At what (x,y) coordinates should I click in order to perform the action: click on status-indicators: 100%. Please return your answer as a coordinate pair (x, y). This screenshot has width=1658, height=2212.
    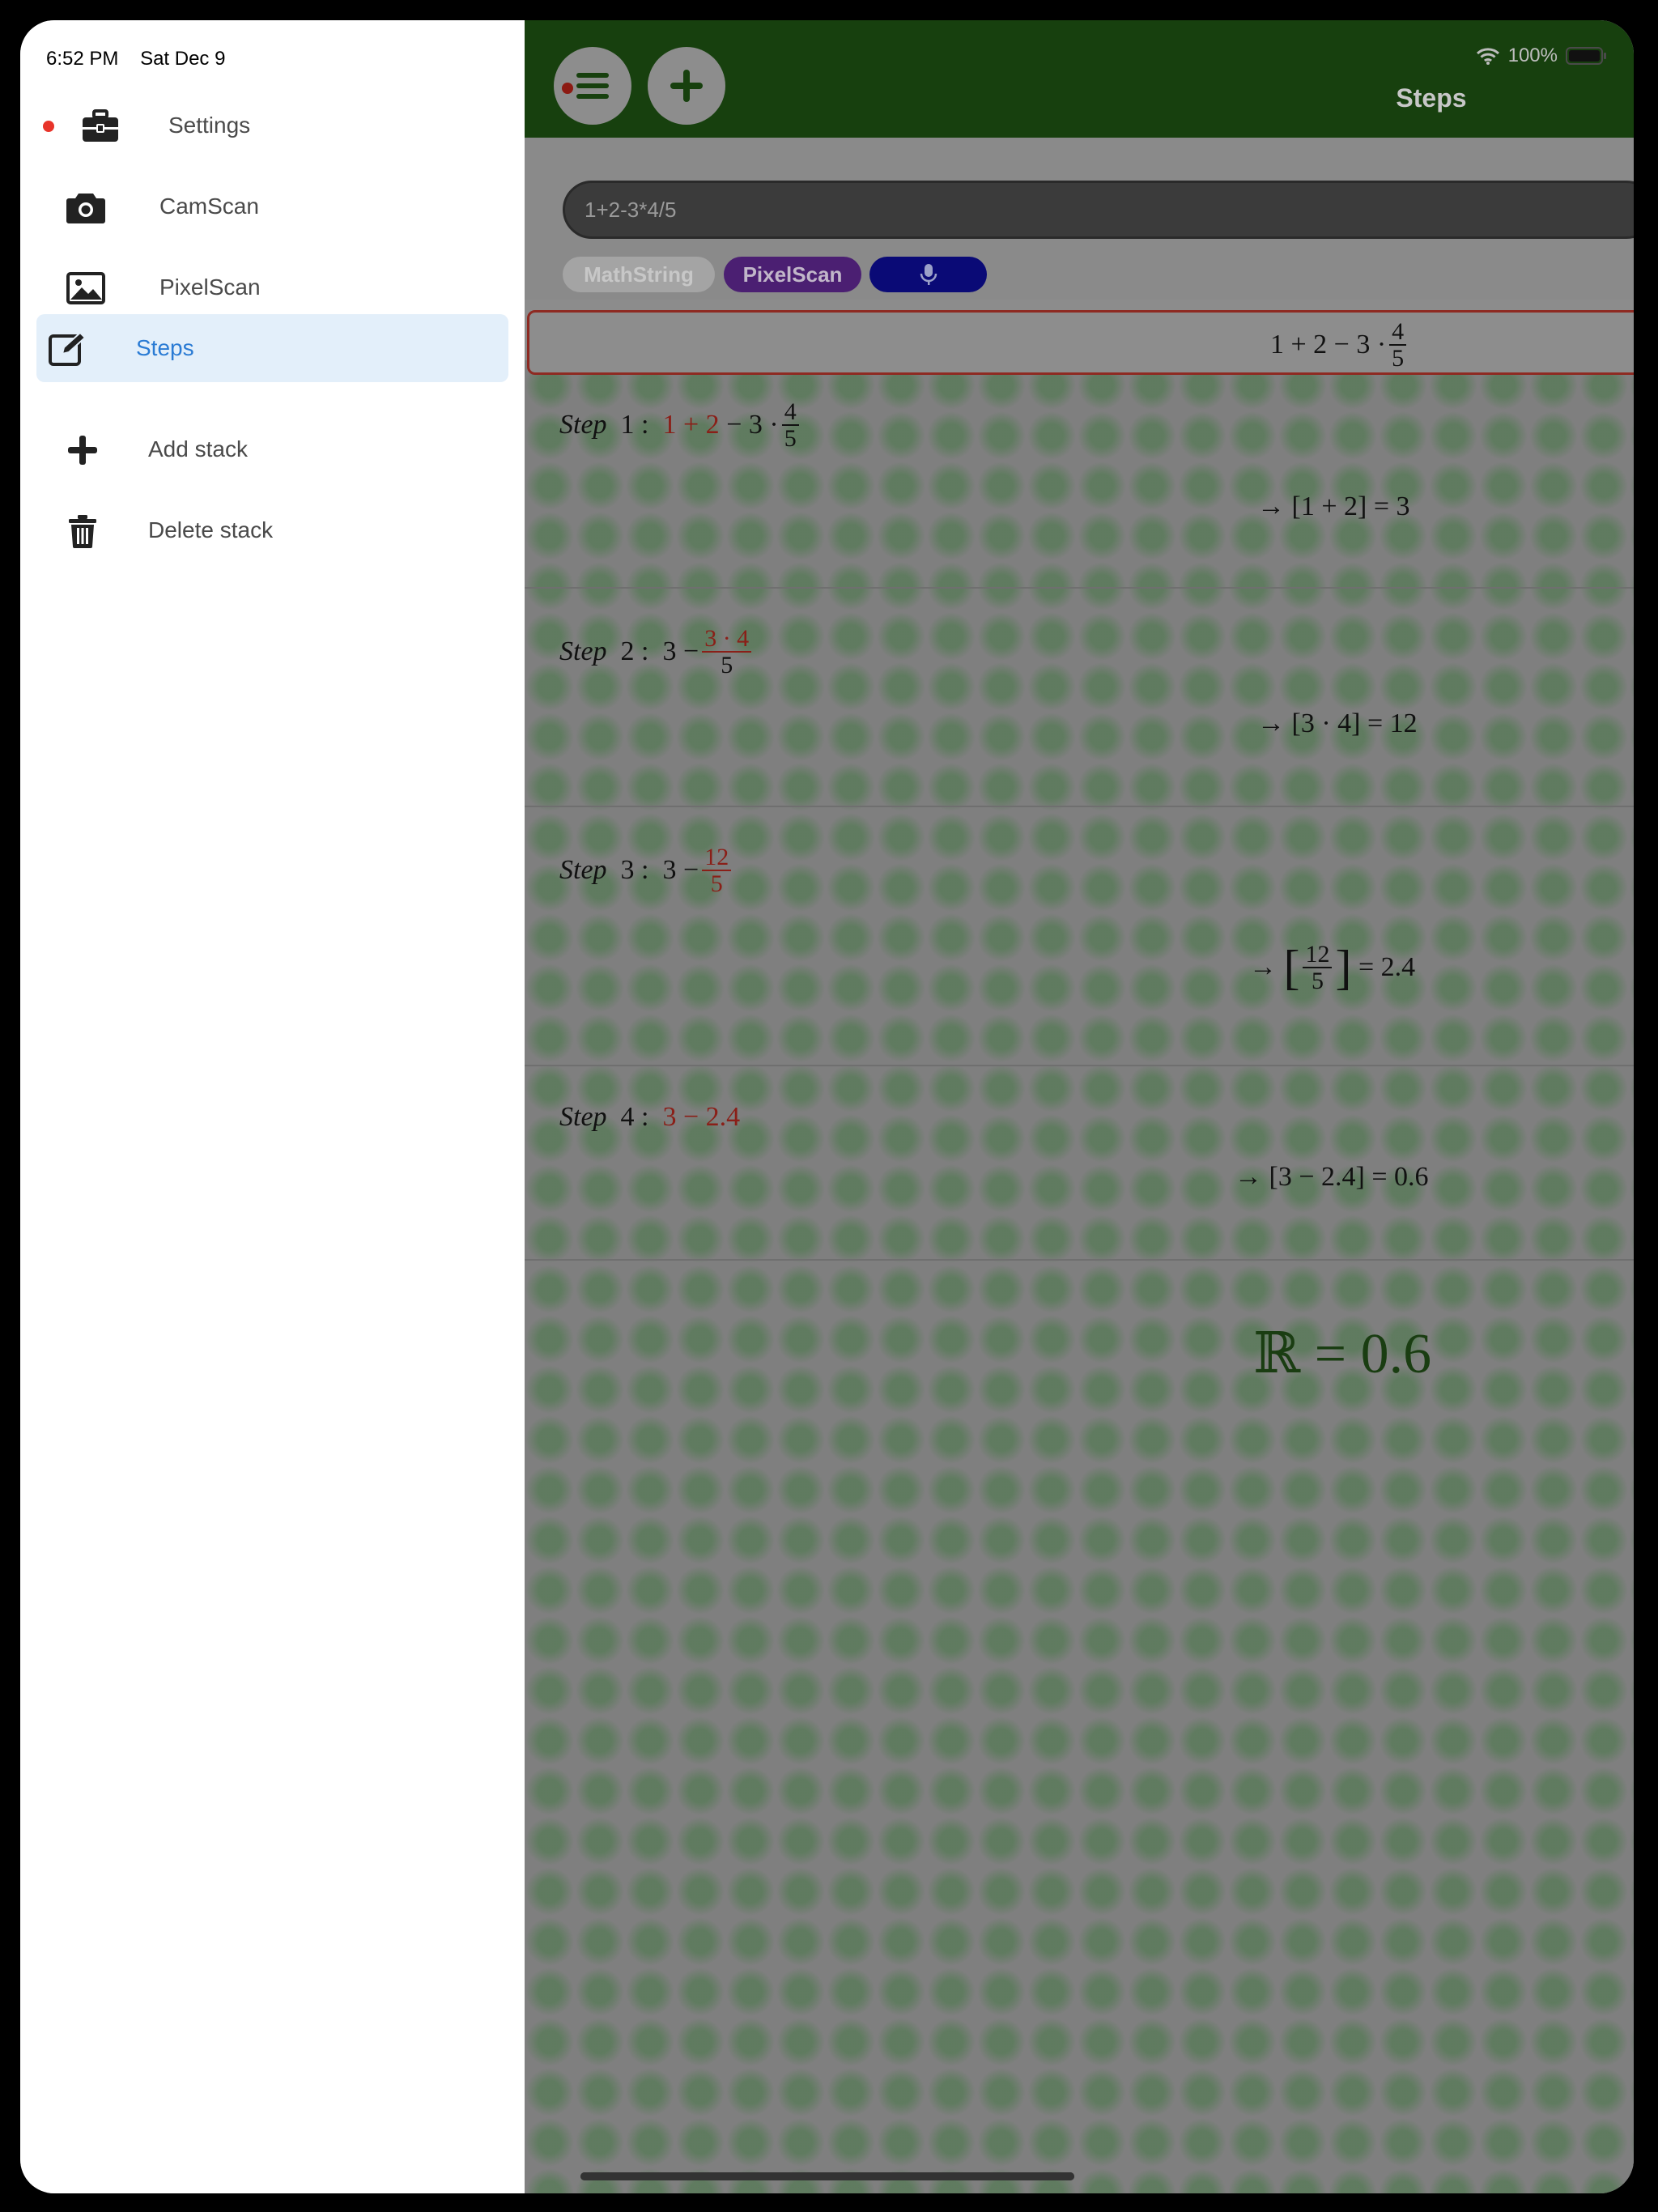
    Looking at the image, I should click on (1542, 56).